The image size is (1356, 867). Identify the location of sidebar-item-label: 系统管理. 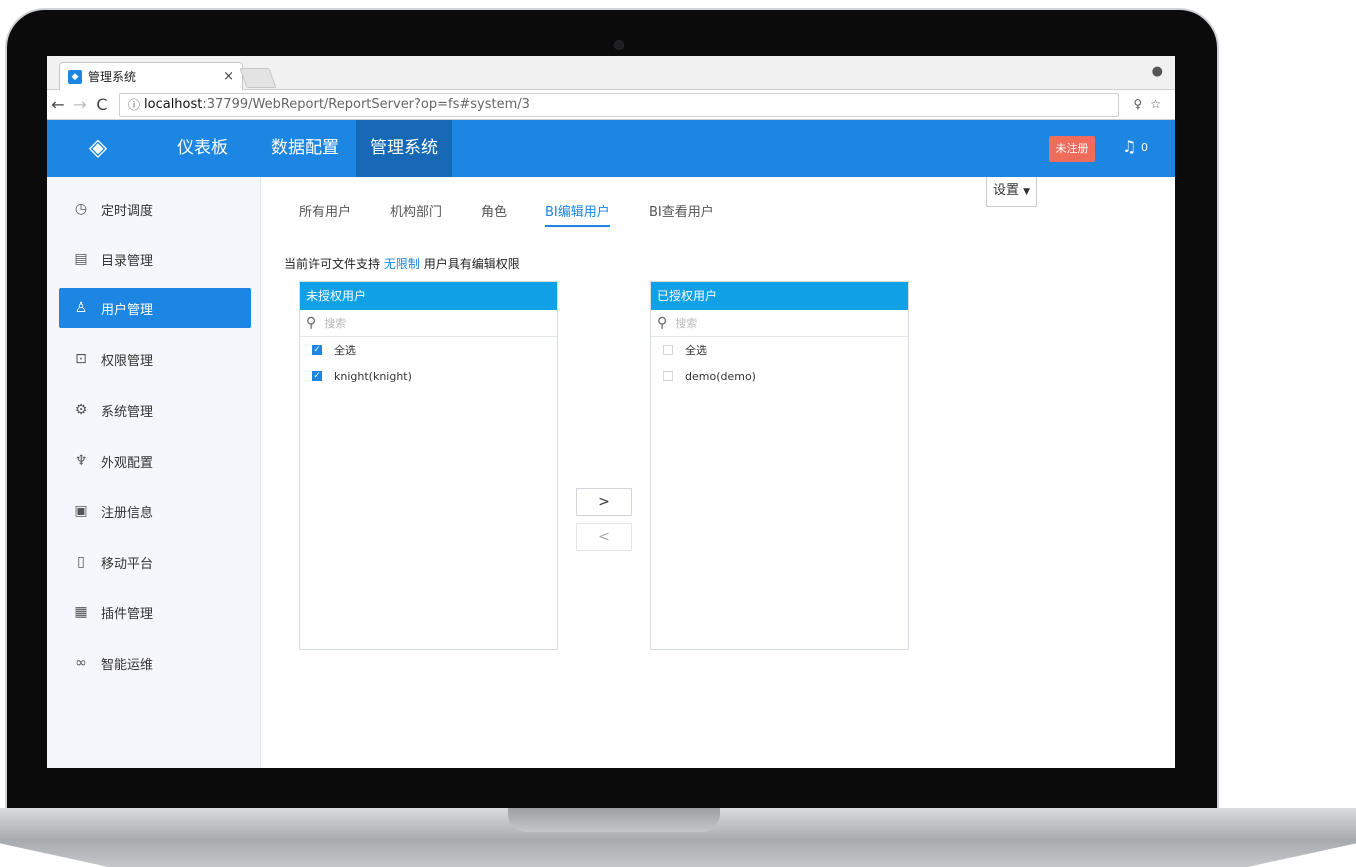
(127, 412).